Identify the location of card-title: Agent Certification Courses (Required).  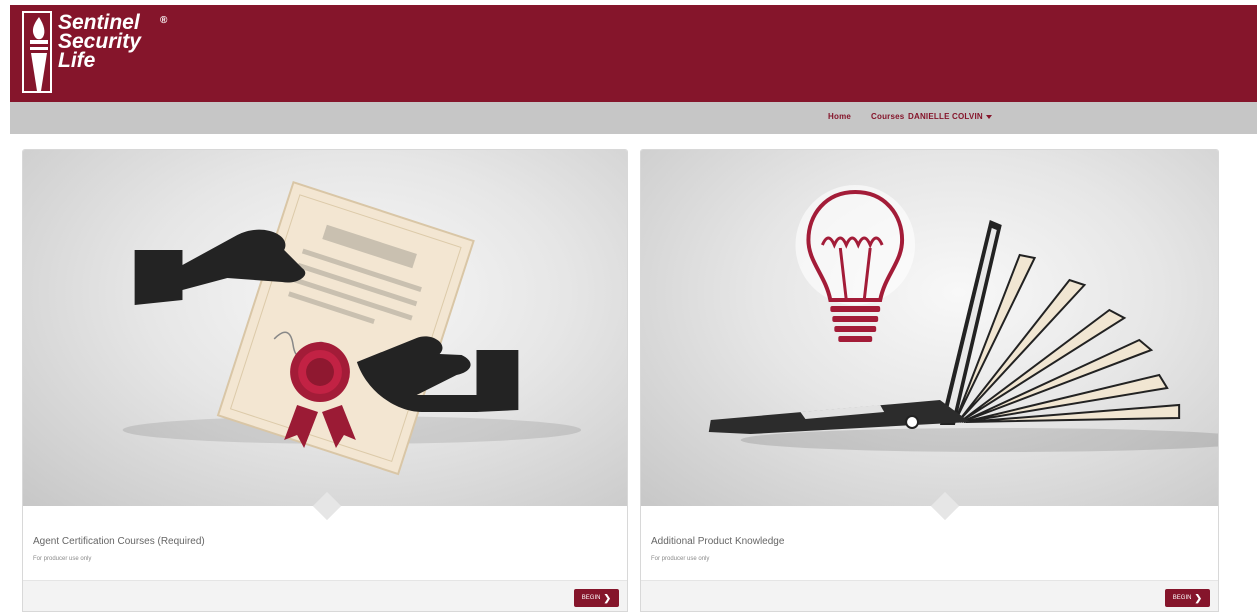
(119, 541).